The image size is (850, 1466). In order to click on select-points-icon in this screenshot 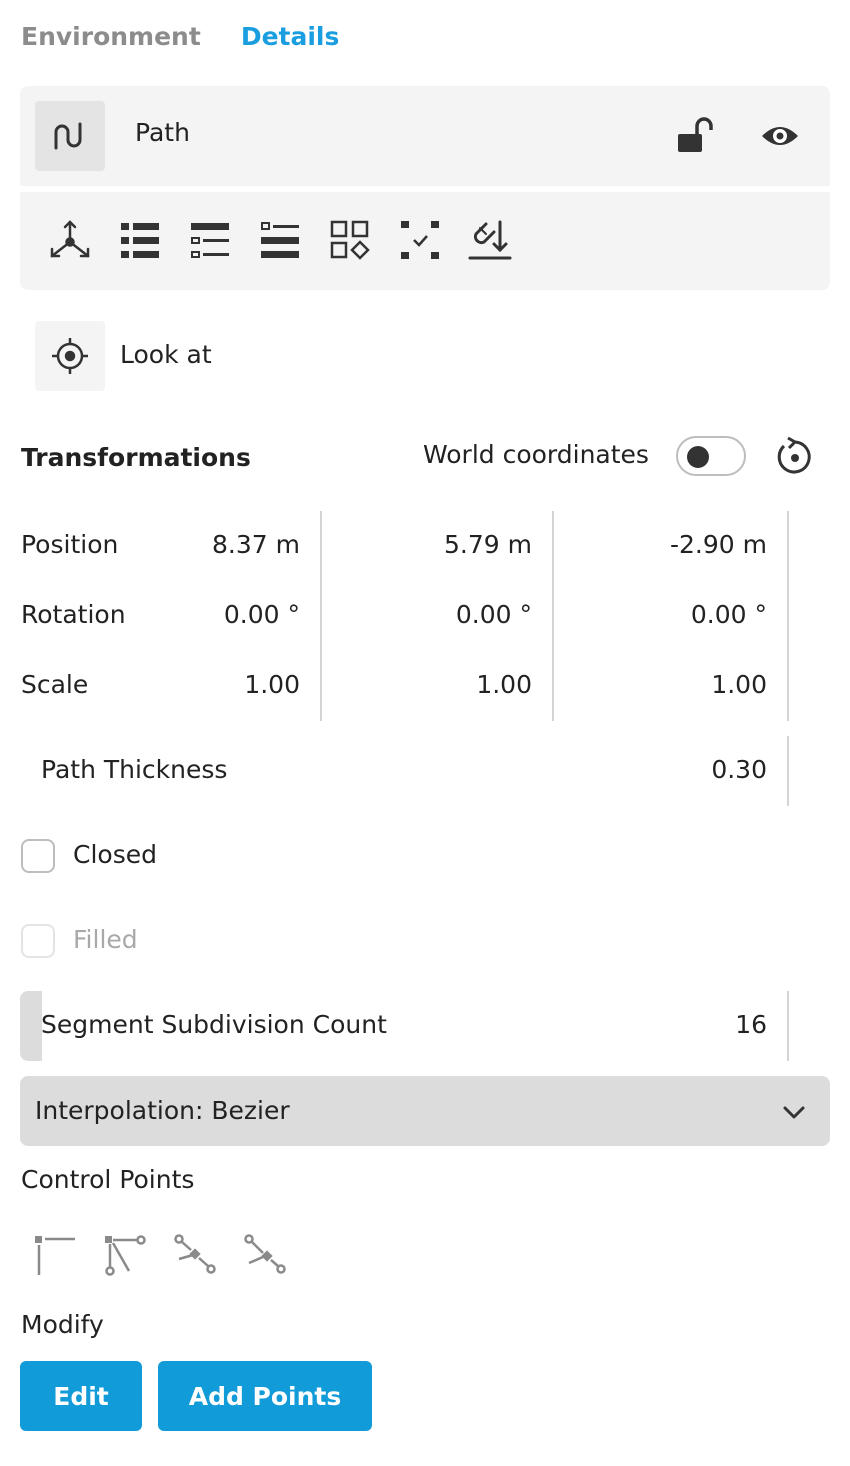, I will do `click(420, 240)`.